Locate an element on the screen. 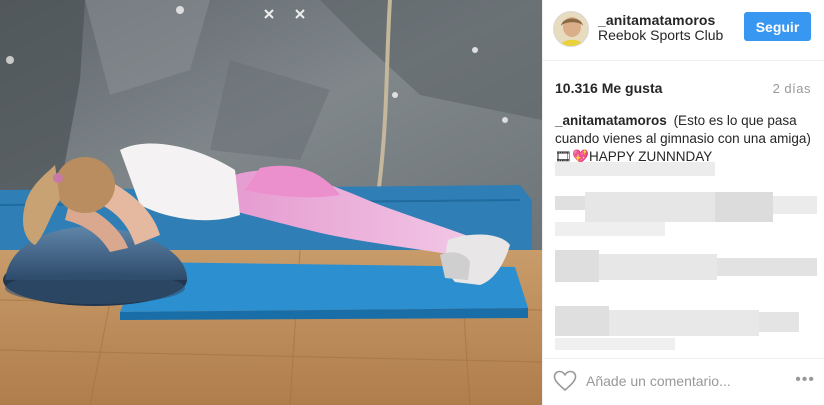  avatar is located at coordinates (571, 29).